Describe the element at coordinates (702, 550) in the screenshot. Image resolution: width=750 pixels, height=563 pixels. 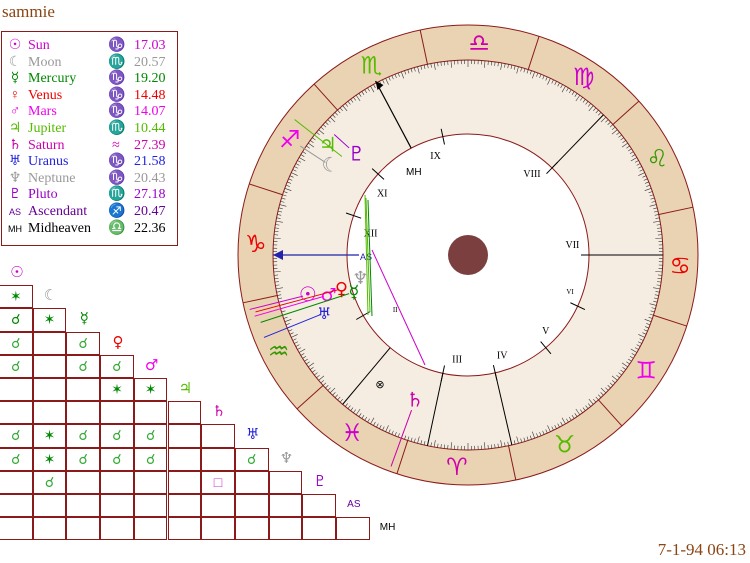
I see `chart-datetime: 7-1-94 06:13` at that location.